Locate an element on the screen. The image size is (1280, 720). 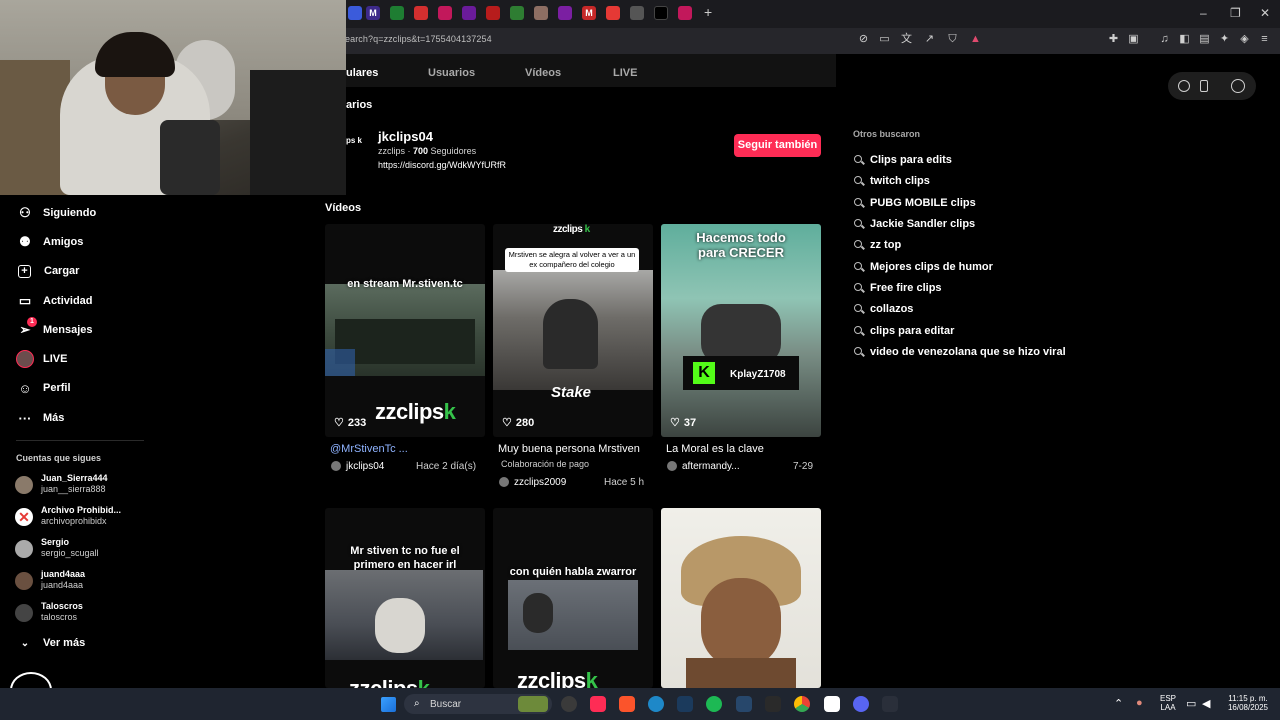
video-caption: Muy buena persona Mrstiven is located at coordinates (569, 449).